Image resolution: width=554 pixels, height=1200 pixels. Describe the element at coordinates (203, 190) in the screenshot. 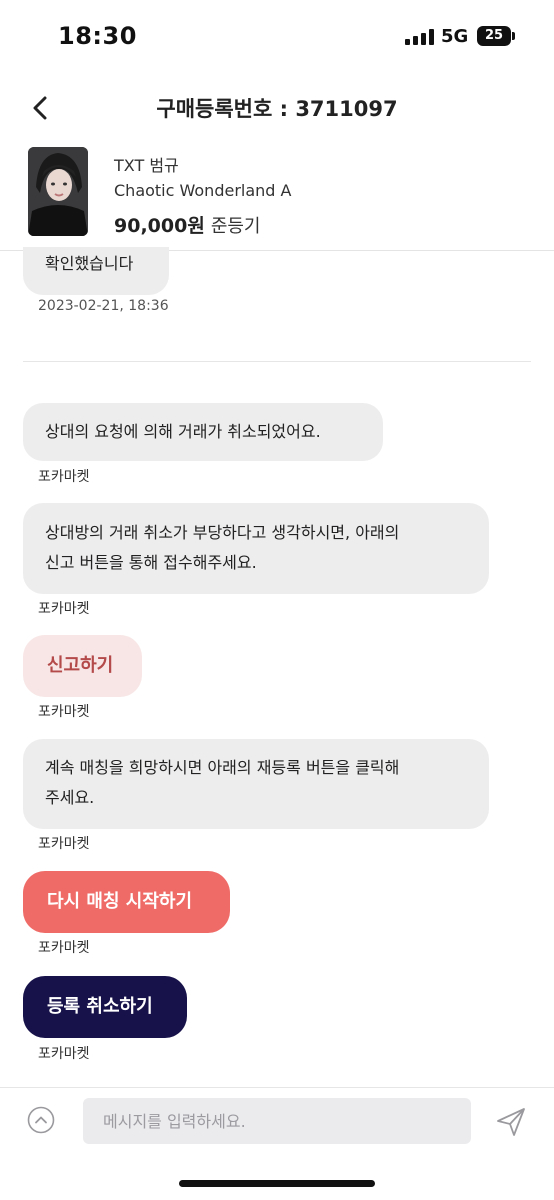

I see `product-name: Chaotic Wonderland A` at that location.